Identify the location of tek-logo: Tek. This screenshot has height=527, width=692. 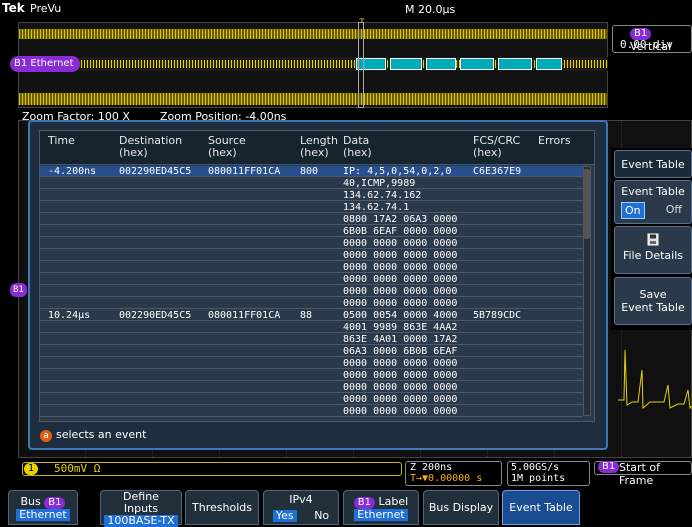
(13, 8).